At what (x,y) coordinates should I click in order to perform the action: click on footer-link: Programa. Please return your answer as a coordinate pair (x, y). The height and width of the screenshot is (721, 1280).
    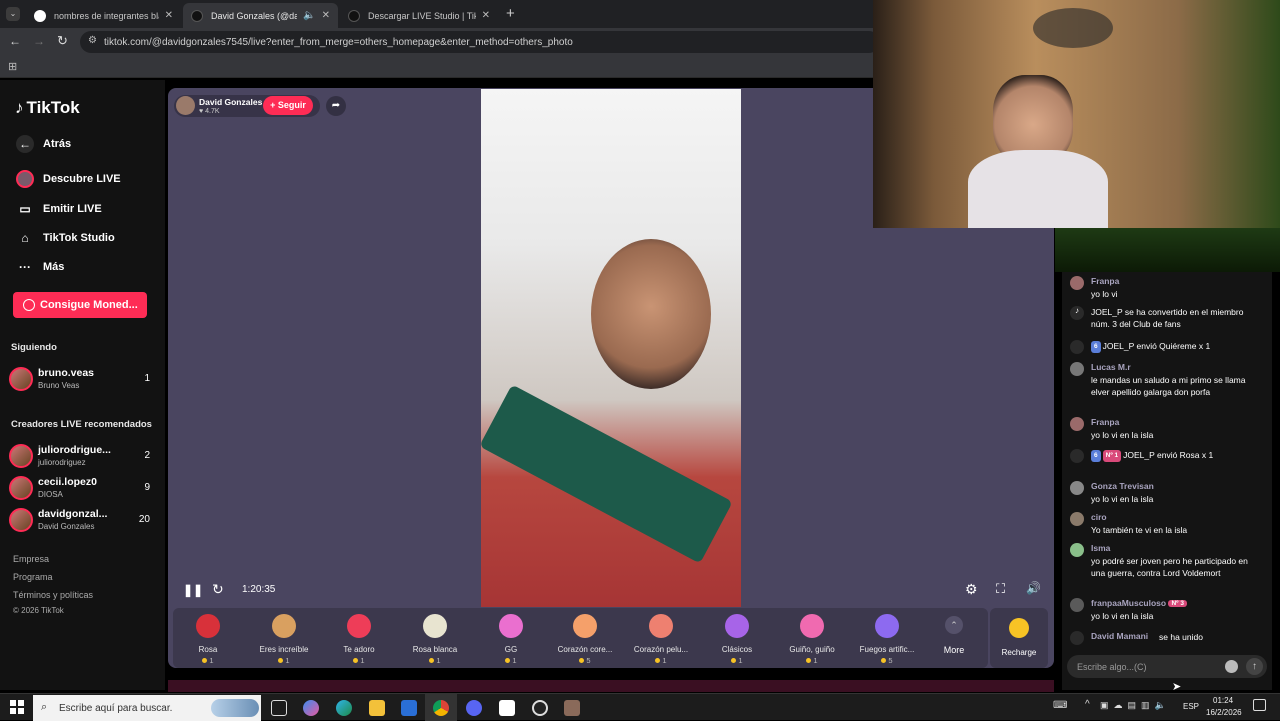
    Looking at the image, I should click on (33, 577).